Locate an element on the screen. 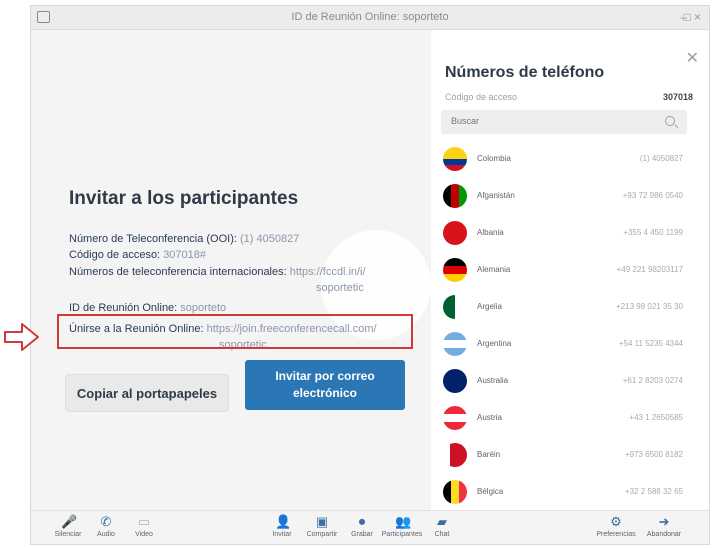  access-code-row: Código de acceso: 307018# is located at coordinates (137, 255).